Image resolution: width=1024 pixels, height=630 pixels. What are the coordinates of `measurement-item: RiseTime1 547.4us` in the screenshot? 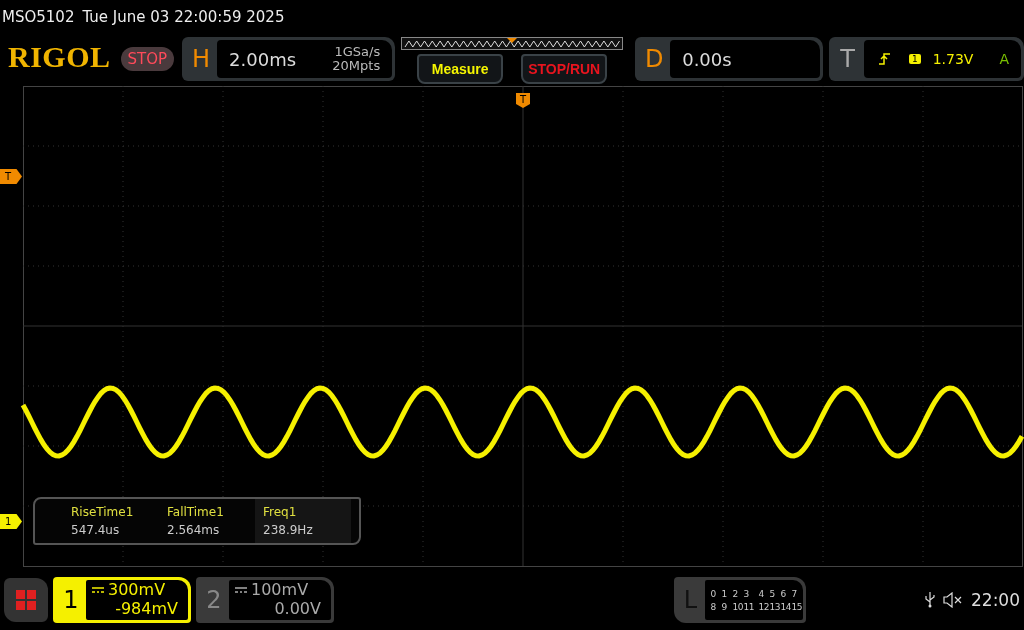 It's located at (111, 521).